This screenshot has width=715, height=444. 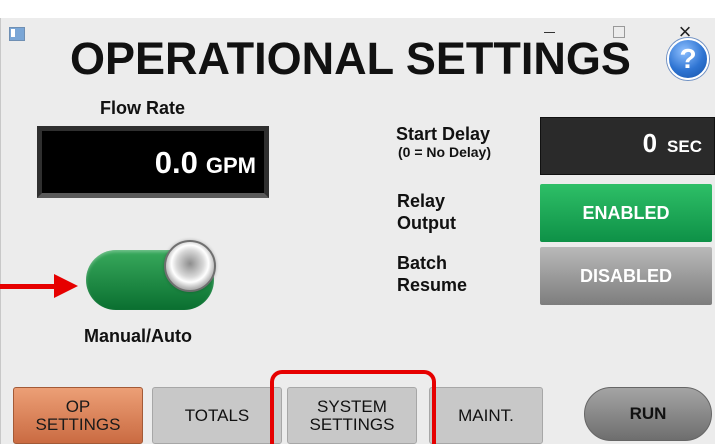 I want to click on flow-rate-label: Flow Rate, so click(x=143, y=108).